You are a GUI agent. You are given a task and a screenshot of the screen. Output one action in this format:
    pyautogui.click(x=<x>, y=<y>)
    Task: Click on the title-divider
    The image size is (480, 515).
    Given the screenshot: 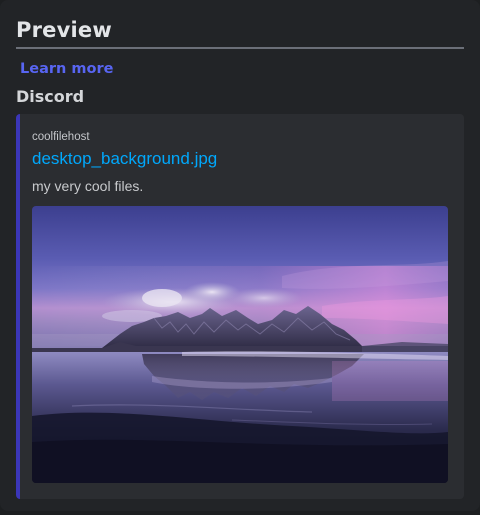 What is the action you would take?
    pyautogui.click(x=240, y=48)
    